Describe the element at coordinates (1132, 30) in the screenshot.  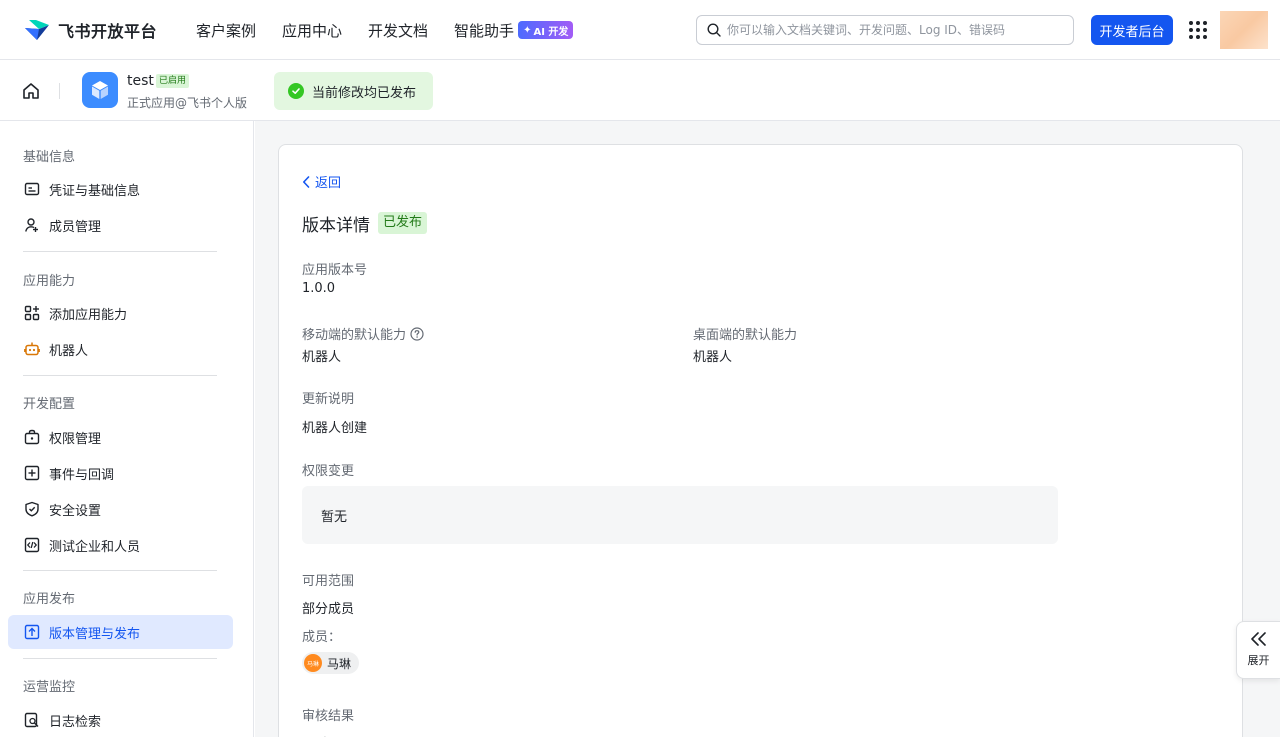
I see `developer-console-button: 开发者后台` at that location.